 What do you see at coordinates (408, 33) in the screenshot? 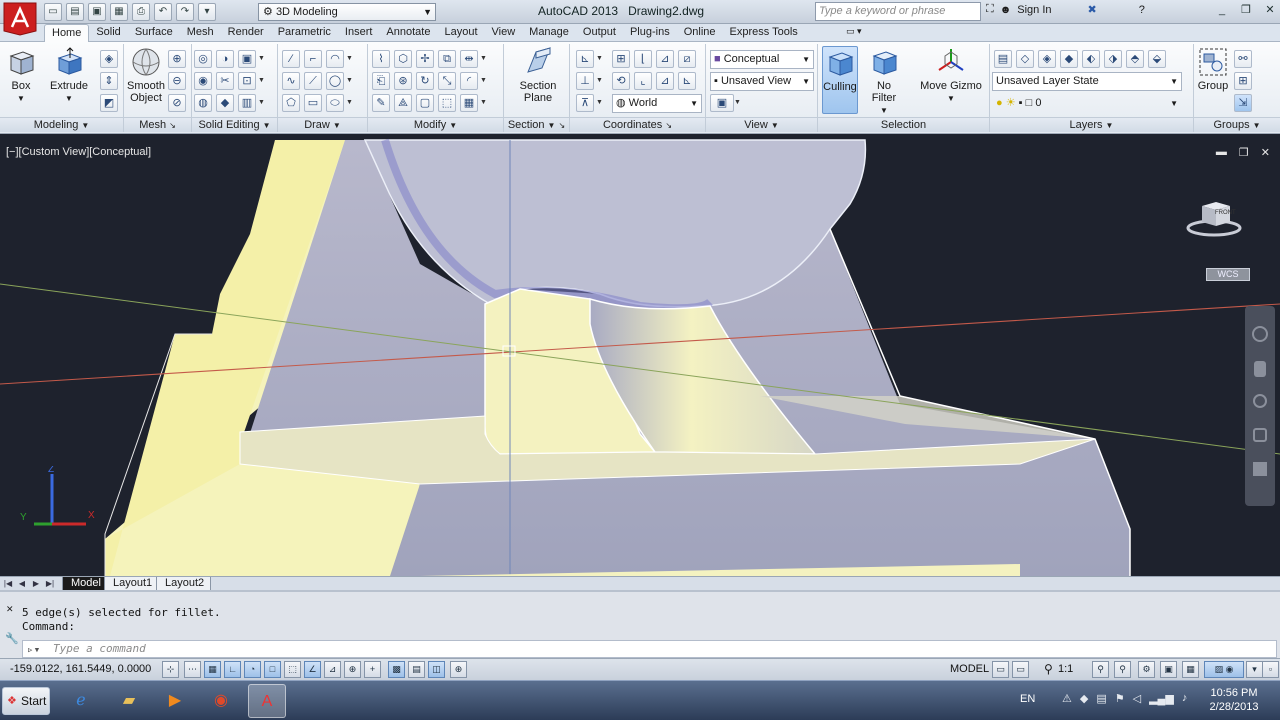
I see `tab-annotate: Annotate` at bounding box center [408, 33].